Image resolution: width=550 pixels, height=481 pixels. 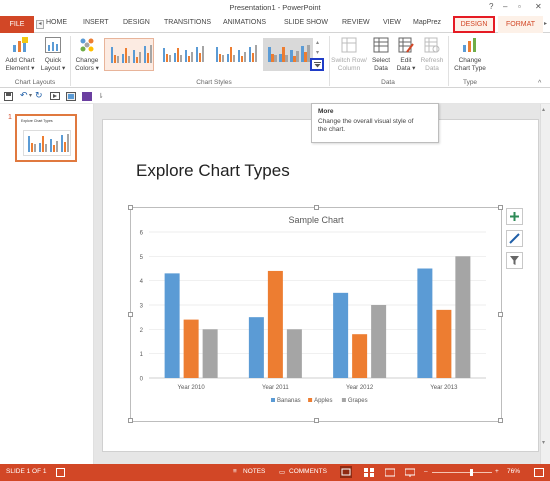 I want to click on tab-transitions: TRANSITIONS, so click(x=187, y=22).